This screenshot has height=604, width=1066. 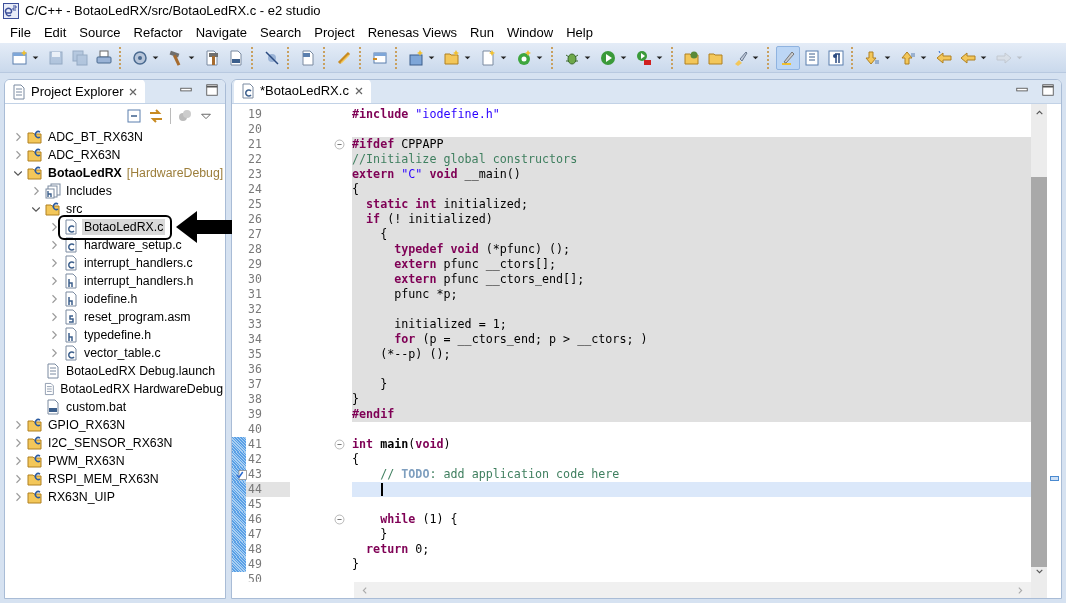 What do you see at coordinates (95, 137) in the screenshot?
I see `tree-item: ADC_BT_RX63N` at bounding box center [95, 137].